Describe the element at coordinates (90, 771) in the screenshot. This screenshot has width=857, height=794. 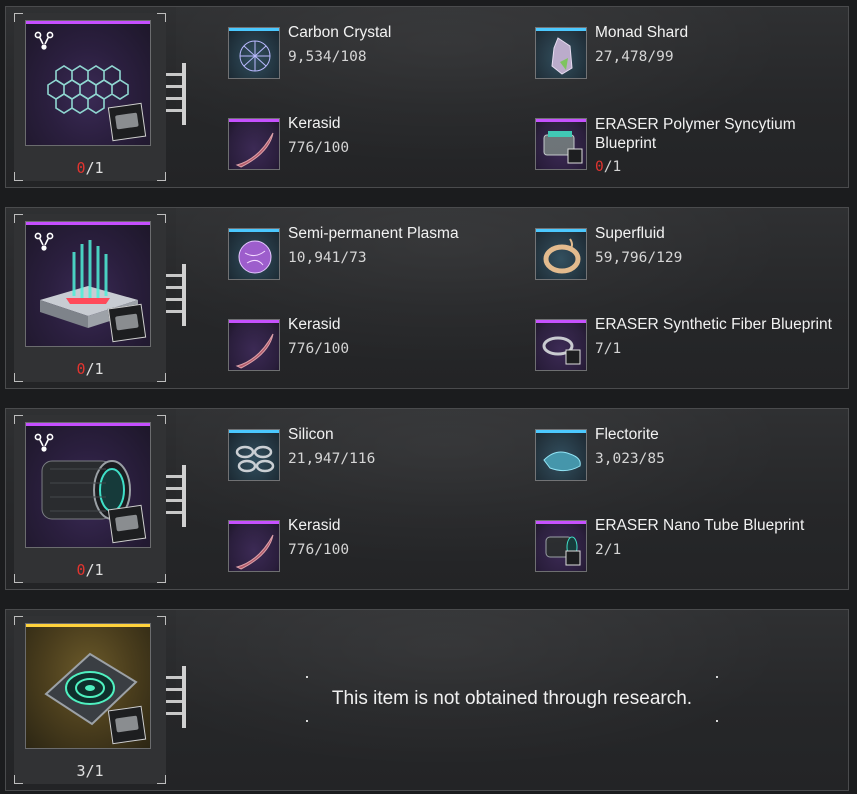
I see `item-count: 3/1` at that location.